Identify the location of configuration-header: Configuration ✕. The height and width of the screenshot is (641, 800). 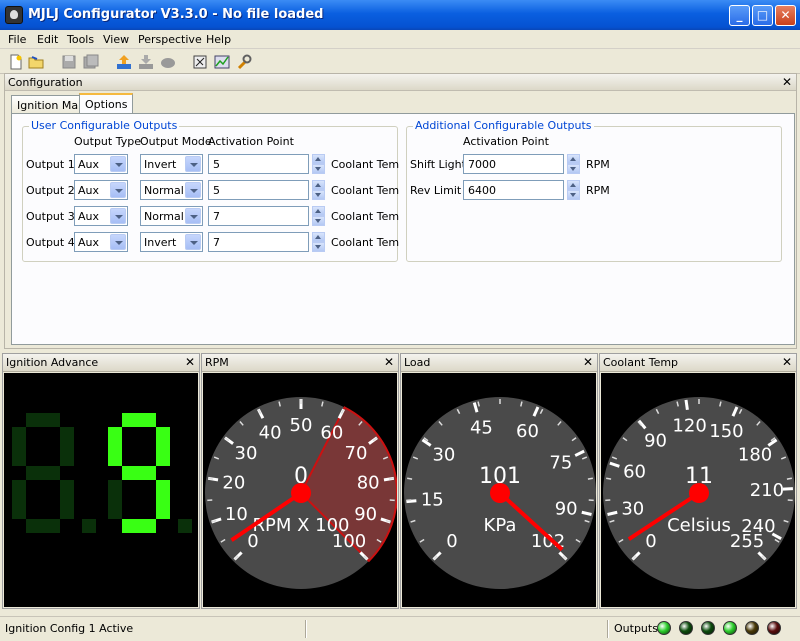
(400, 82).